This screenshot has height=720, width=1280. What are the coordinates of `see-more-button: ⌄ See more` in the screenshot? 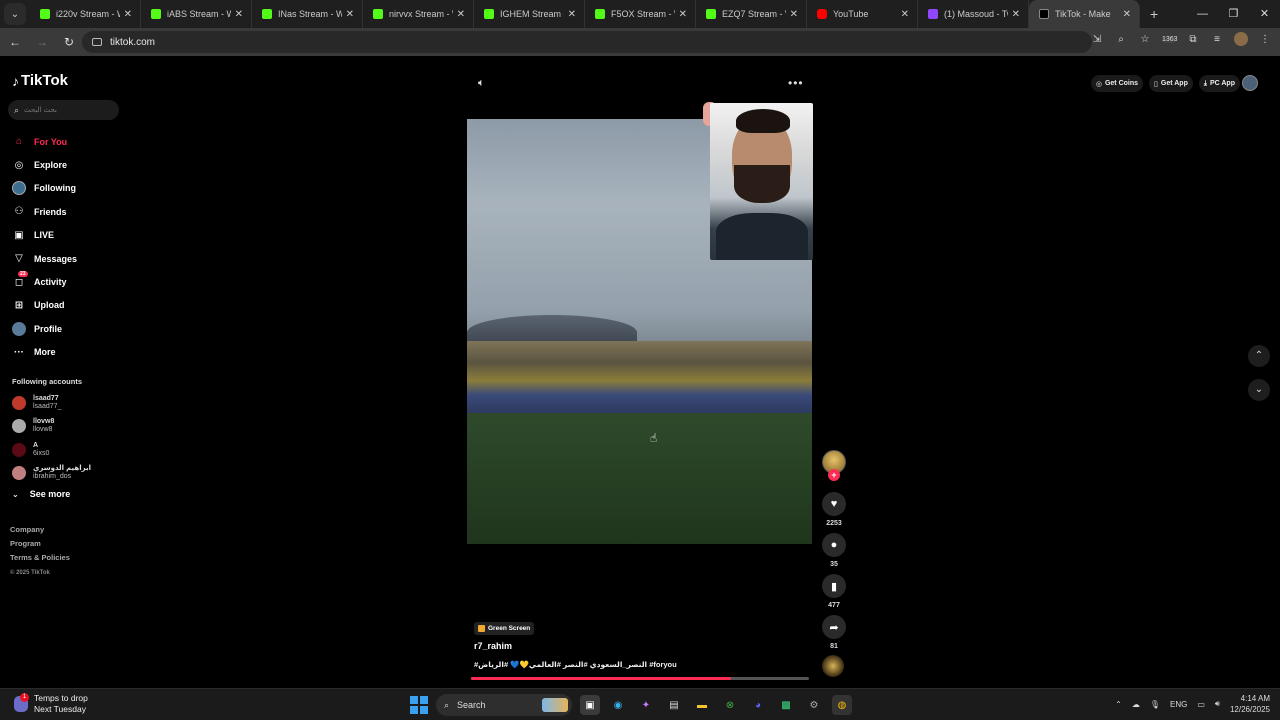 It's located at (41, 494).